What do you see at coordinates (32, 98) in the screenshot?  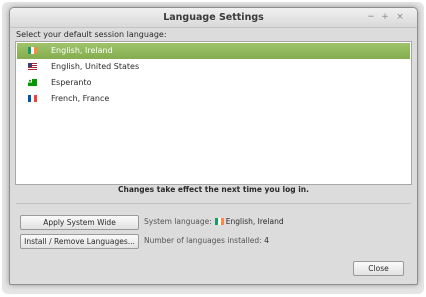 I see `flag-france-icon` at bounding box center [32, 98].